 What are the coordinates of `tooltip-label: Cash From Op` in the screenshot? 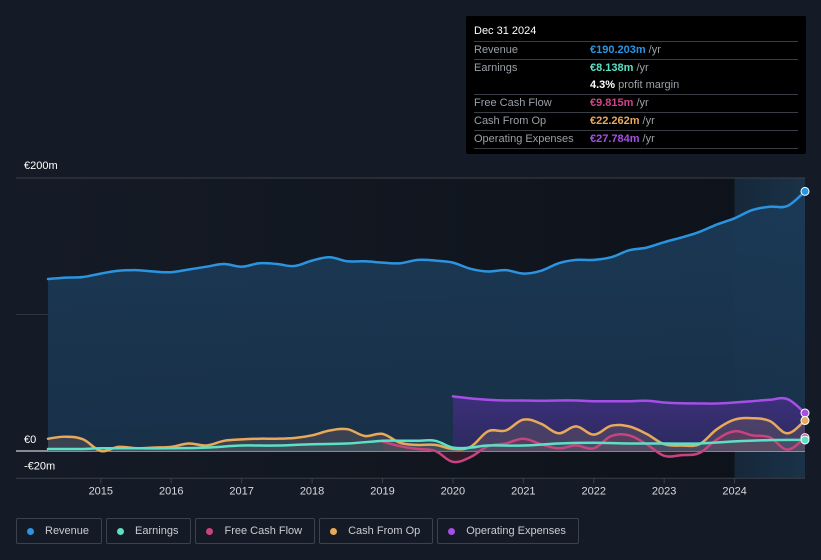 It's located at (510, 121).